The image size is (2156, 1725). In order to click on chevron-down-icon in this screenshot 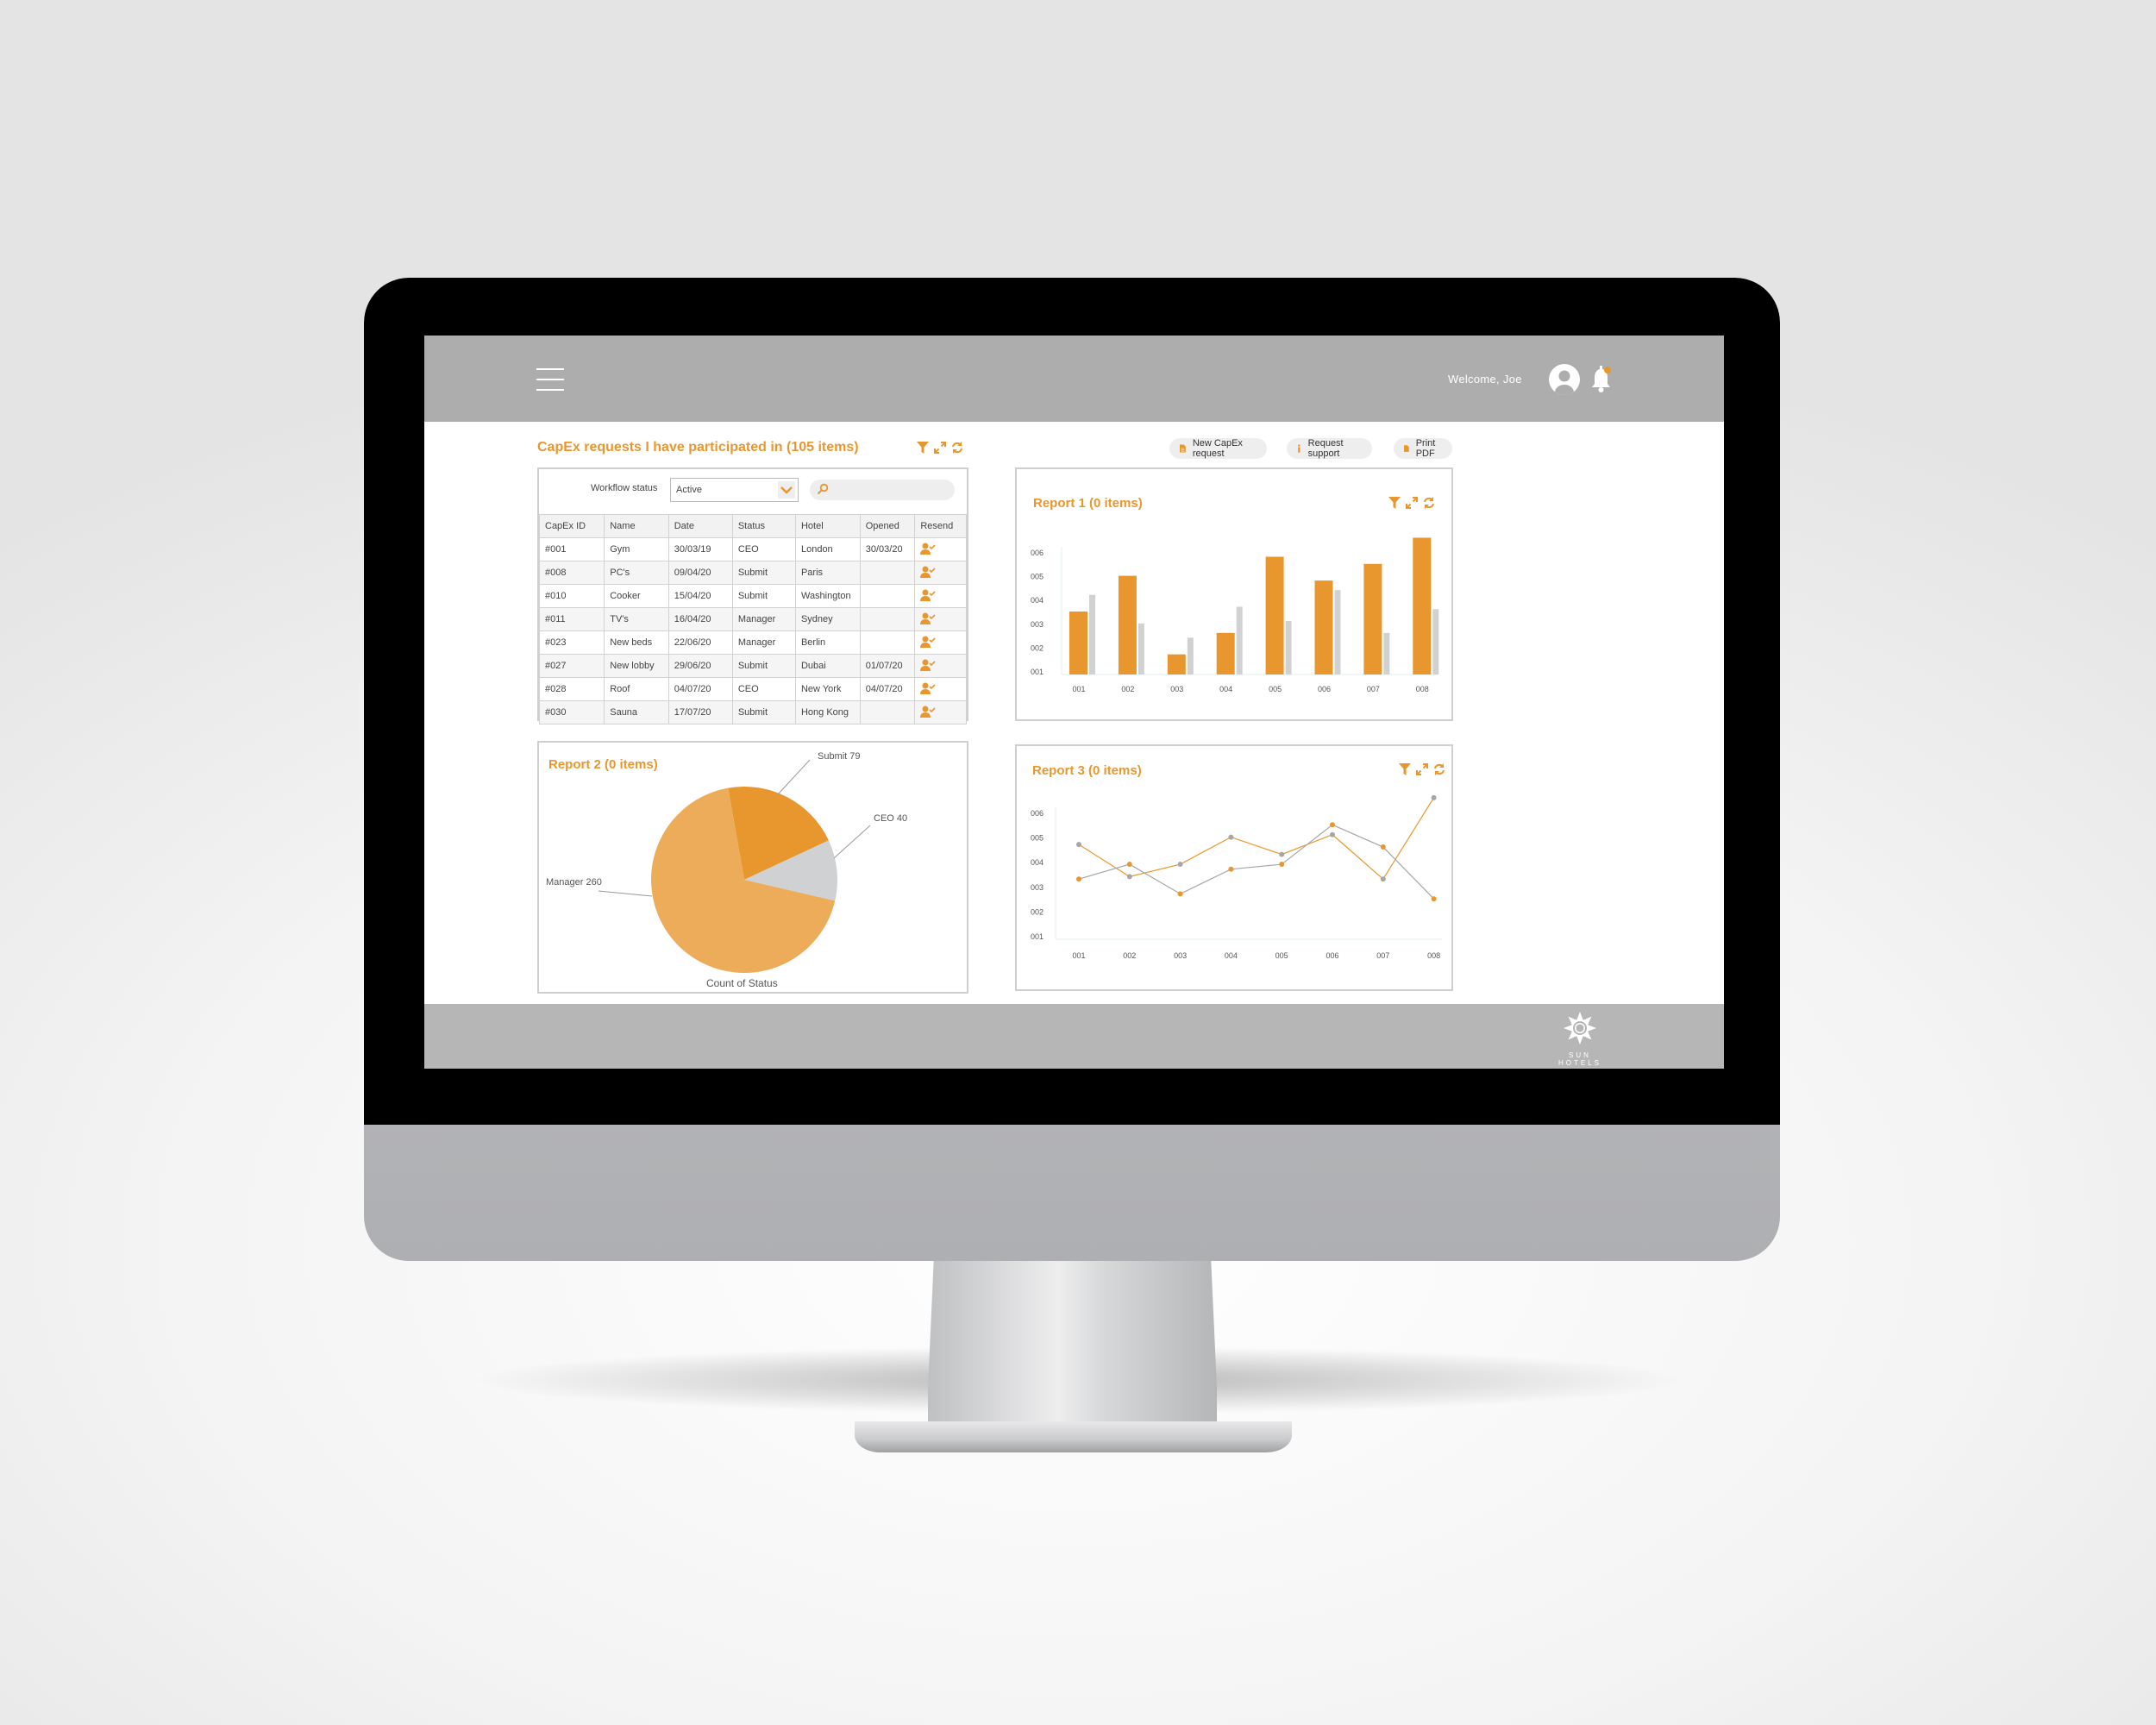, I will do `click(786, 490)`.